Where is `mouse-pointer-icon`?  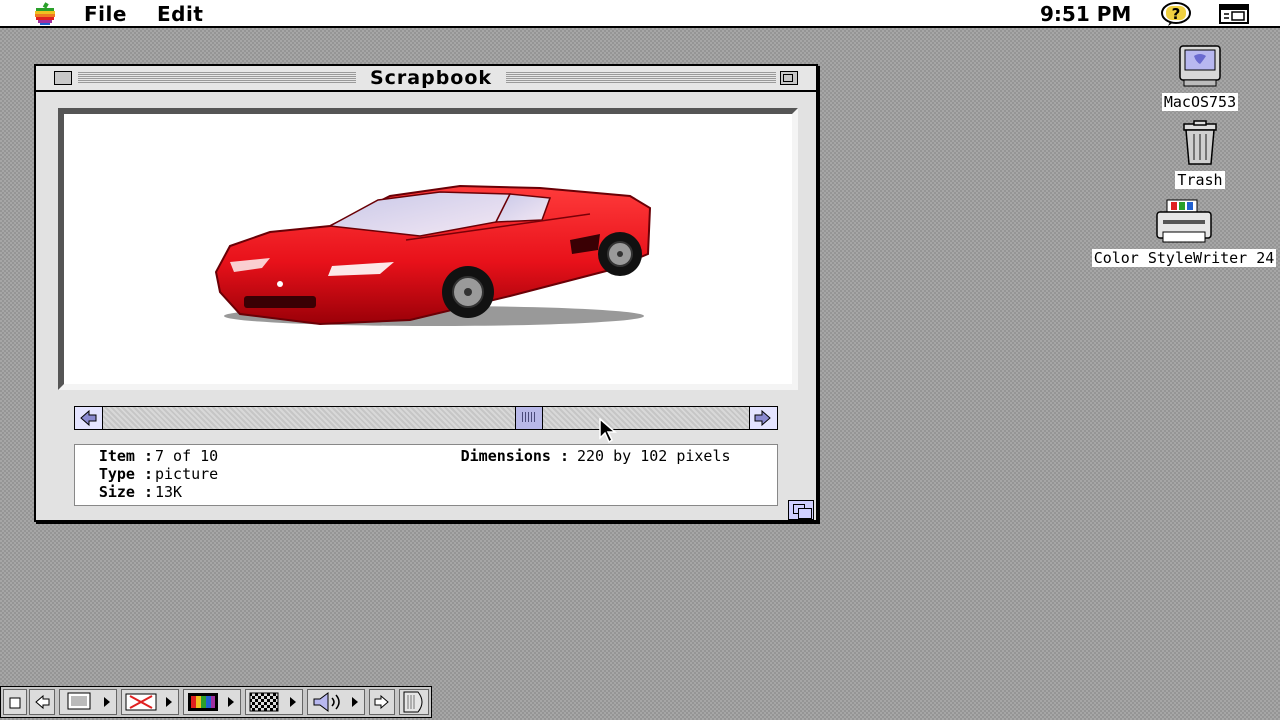 mouse-pointer-icon is located at coordinates (608, 431).